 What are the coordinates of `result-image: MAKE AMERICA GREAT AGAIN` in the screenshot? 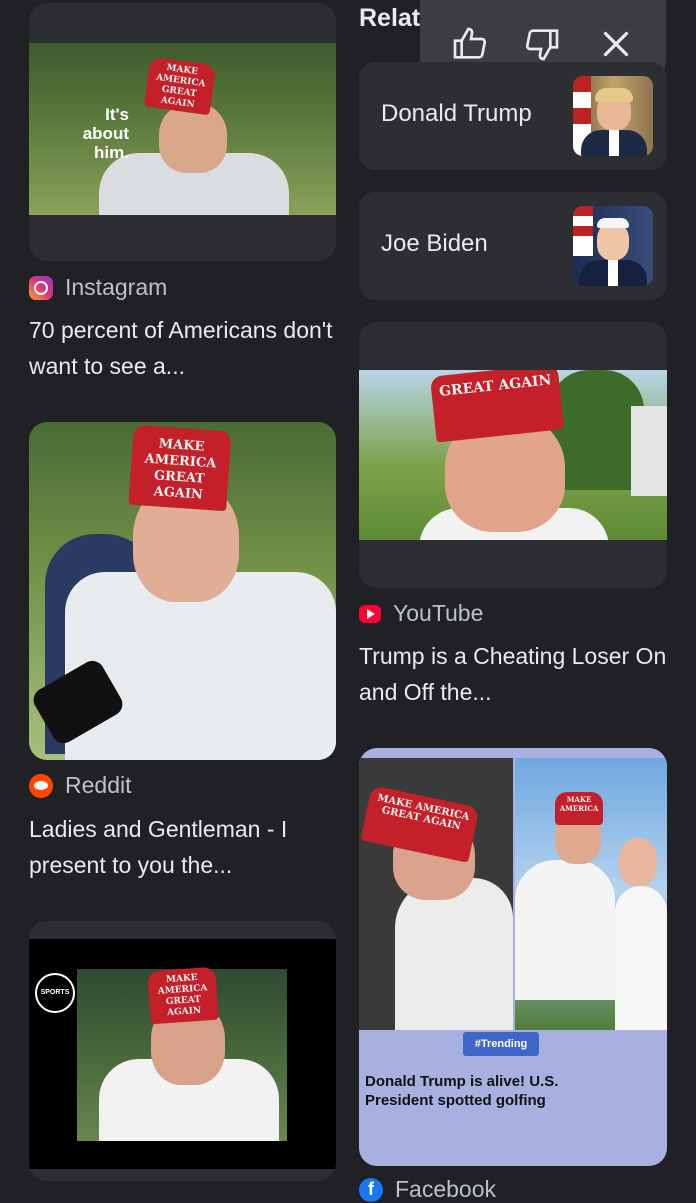 It's located at (182, 591).